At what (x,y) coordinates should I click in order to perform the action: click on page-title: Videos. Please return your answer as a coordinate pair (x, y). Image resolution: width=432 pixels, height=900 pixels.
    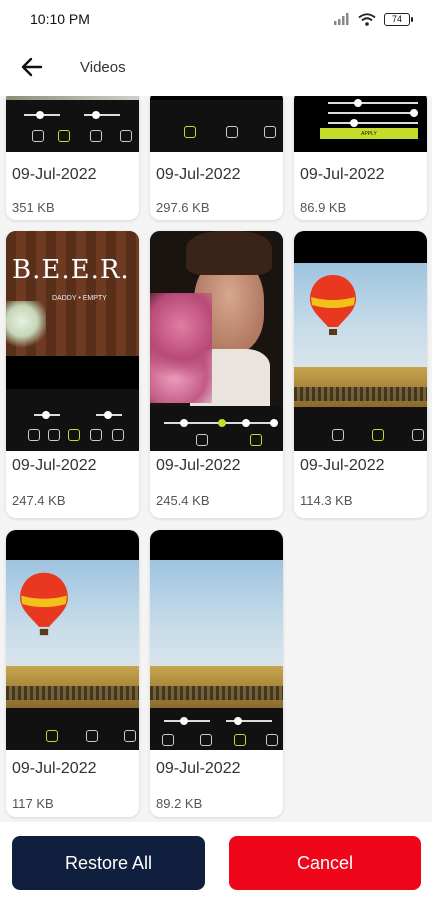
    Looking at the image, I should click on (103, 67).